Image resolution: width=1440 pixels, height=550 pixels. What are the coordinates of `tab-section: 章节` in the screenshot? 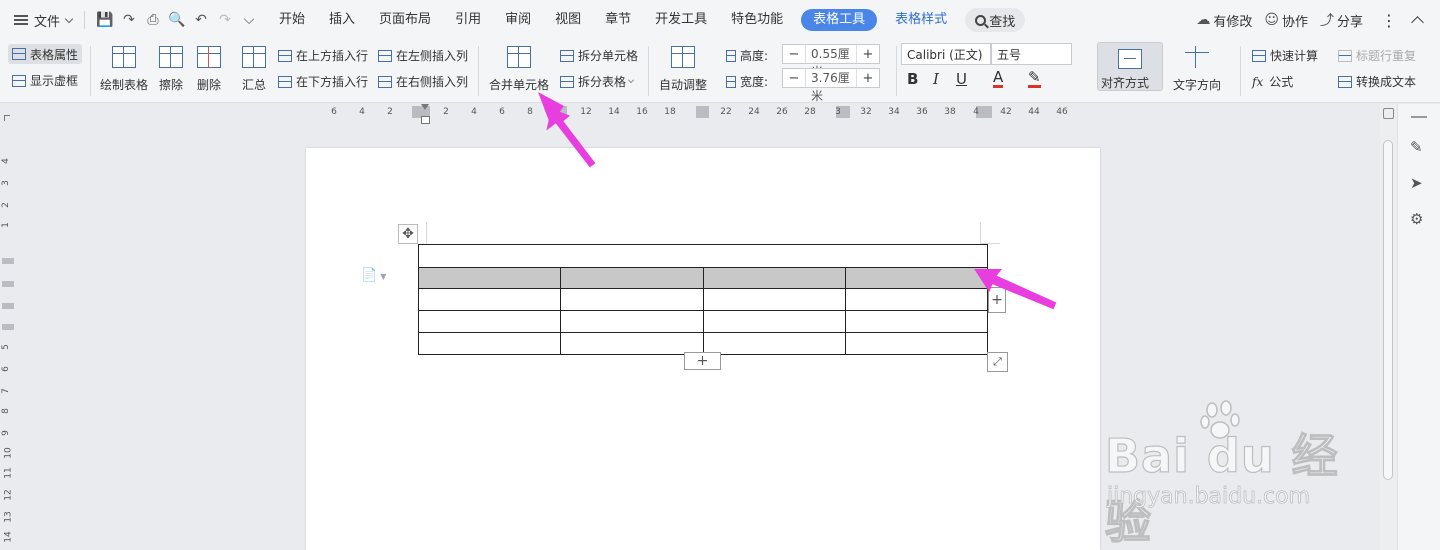 It's located at (618, 20).